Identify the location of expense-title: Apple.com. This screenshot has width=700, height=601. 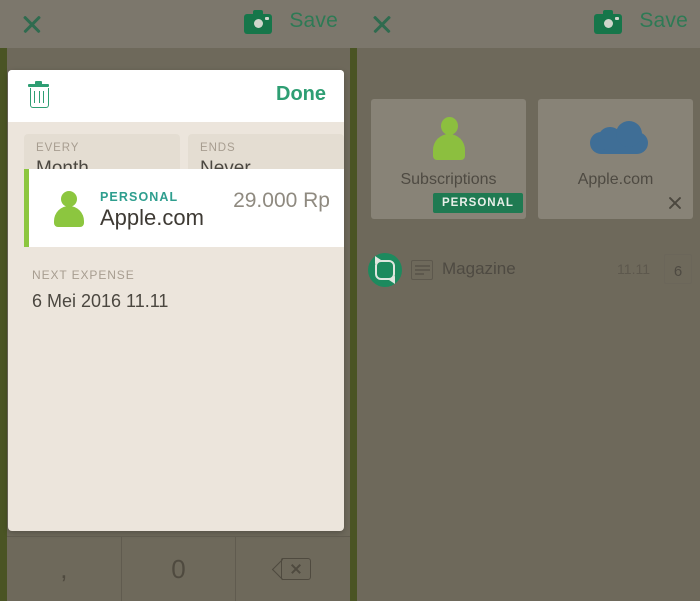
(152, 217).